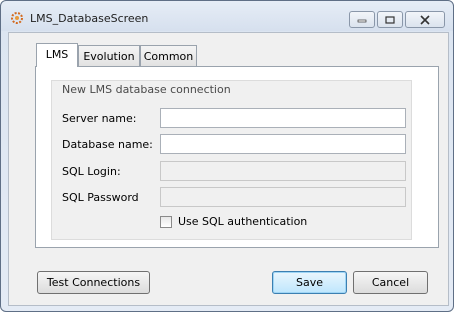 The width and height of the screenshot is (454, 312). Describe the element at coordinates (242, 221) in the screenshot. I see `sql-auth-label: Use SQL authentication` at that location.